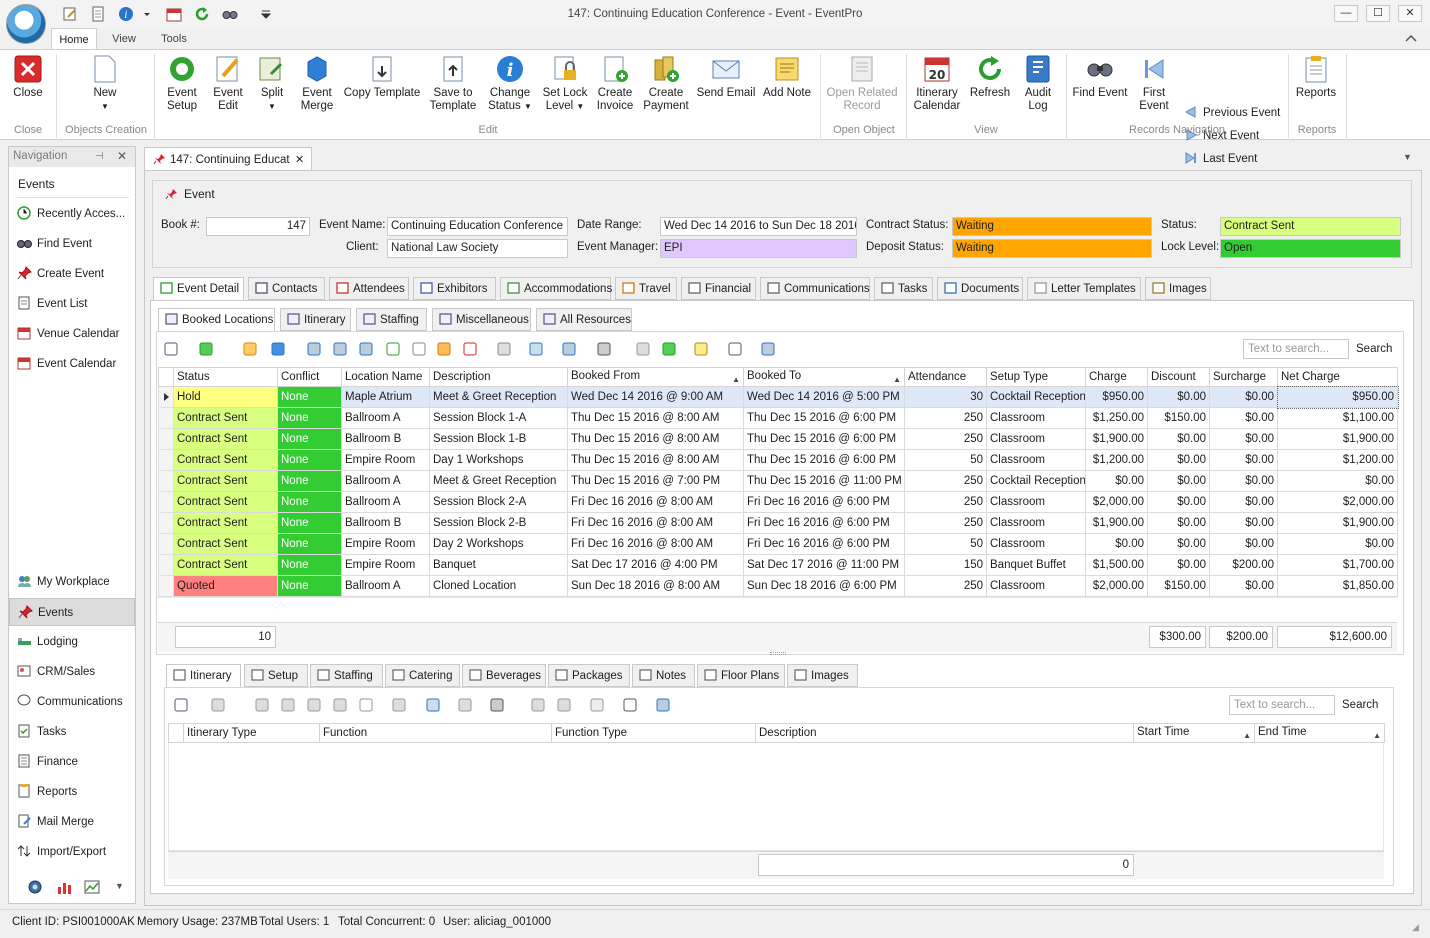  What do you see at coordinates (498, 544) in the screenshot?
I see `cell-description: Day 2 Workshops` at bounding box center [498, 544].